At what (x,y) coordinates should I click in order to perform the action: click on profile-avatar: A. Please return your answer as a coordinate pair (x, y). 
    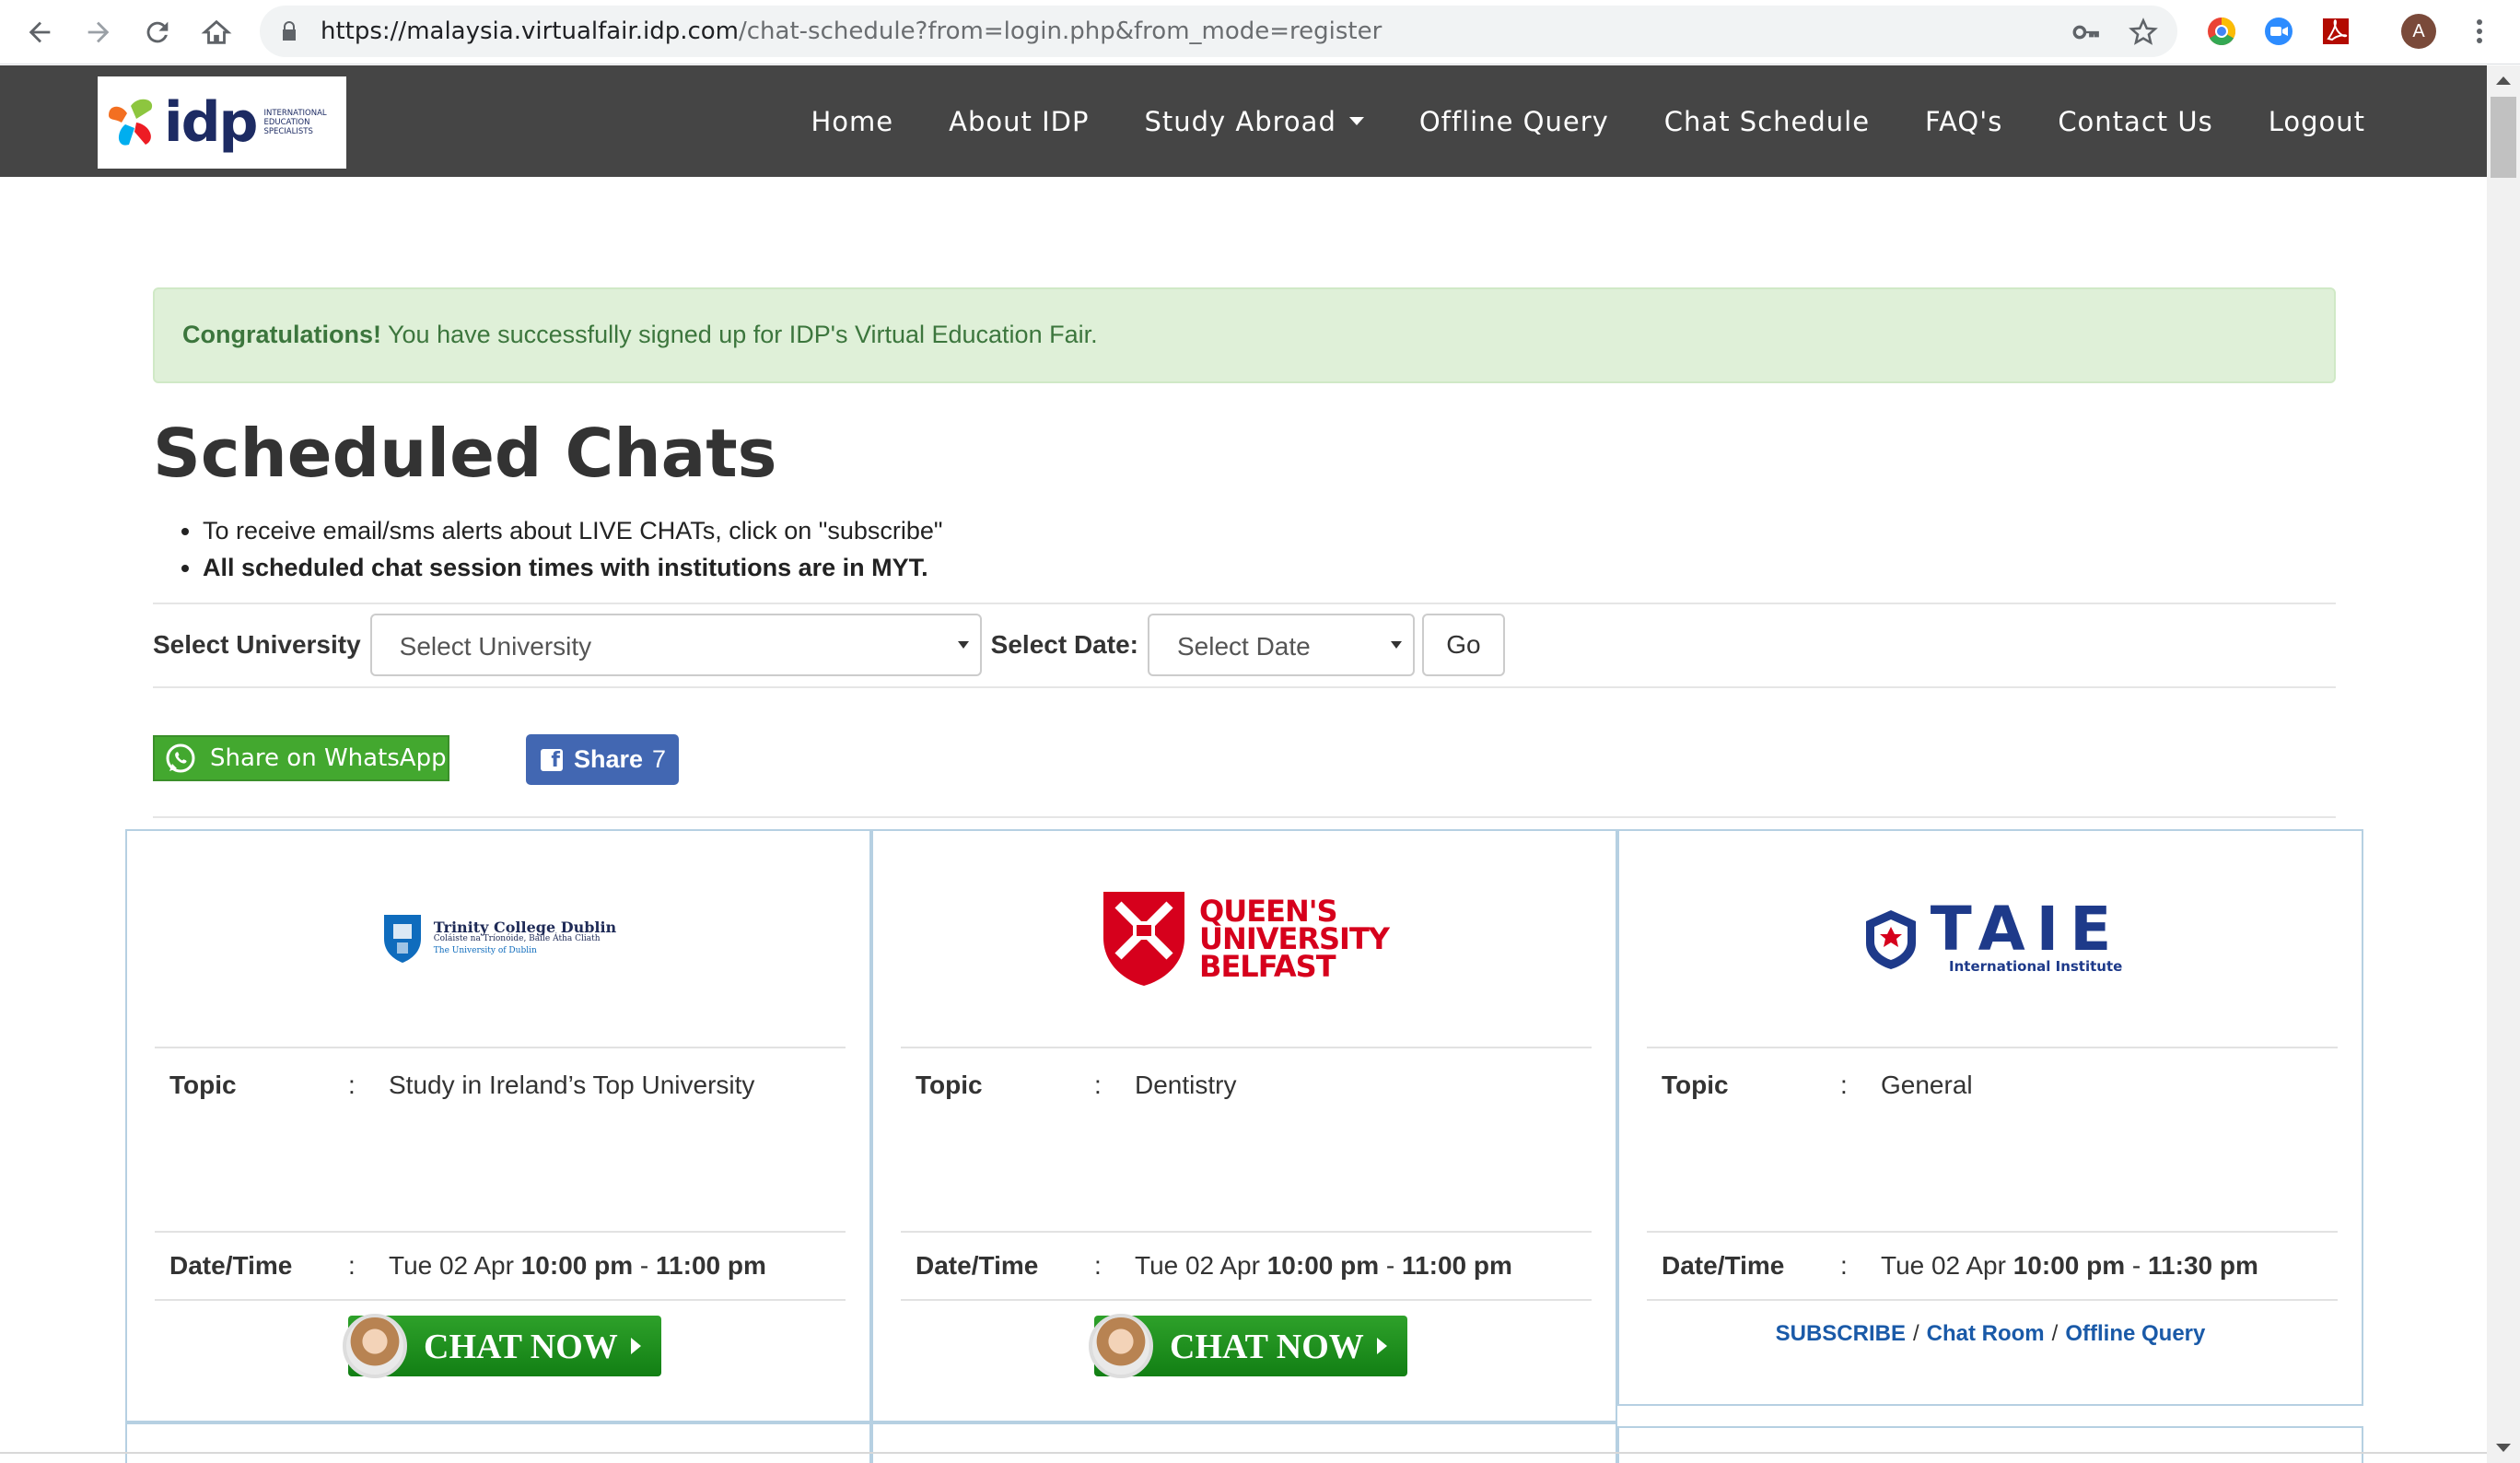
    Looking at the image, I should click on (2418, 32).